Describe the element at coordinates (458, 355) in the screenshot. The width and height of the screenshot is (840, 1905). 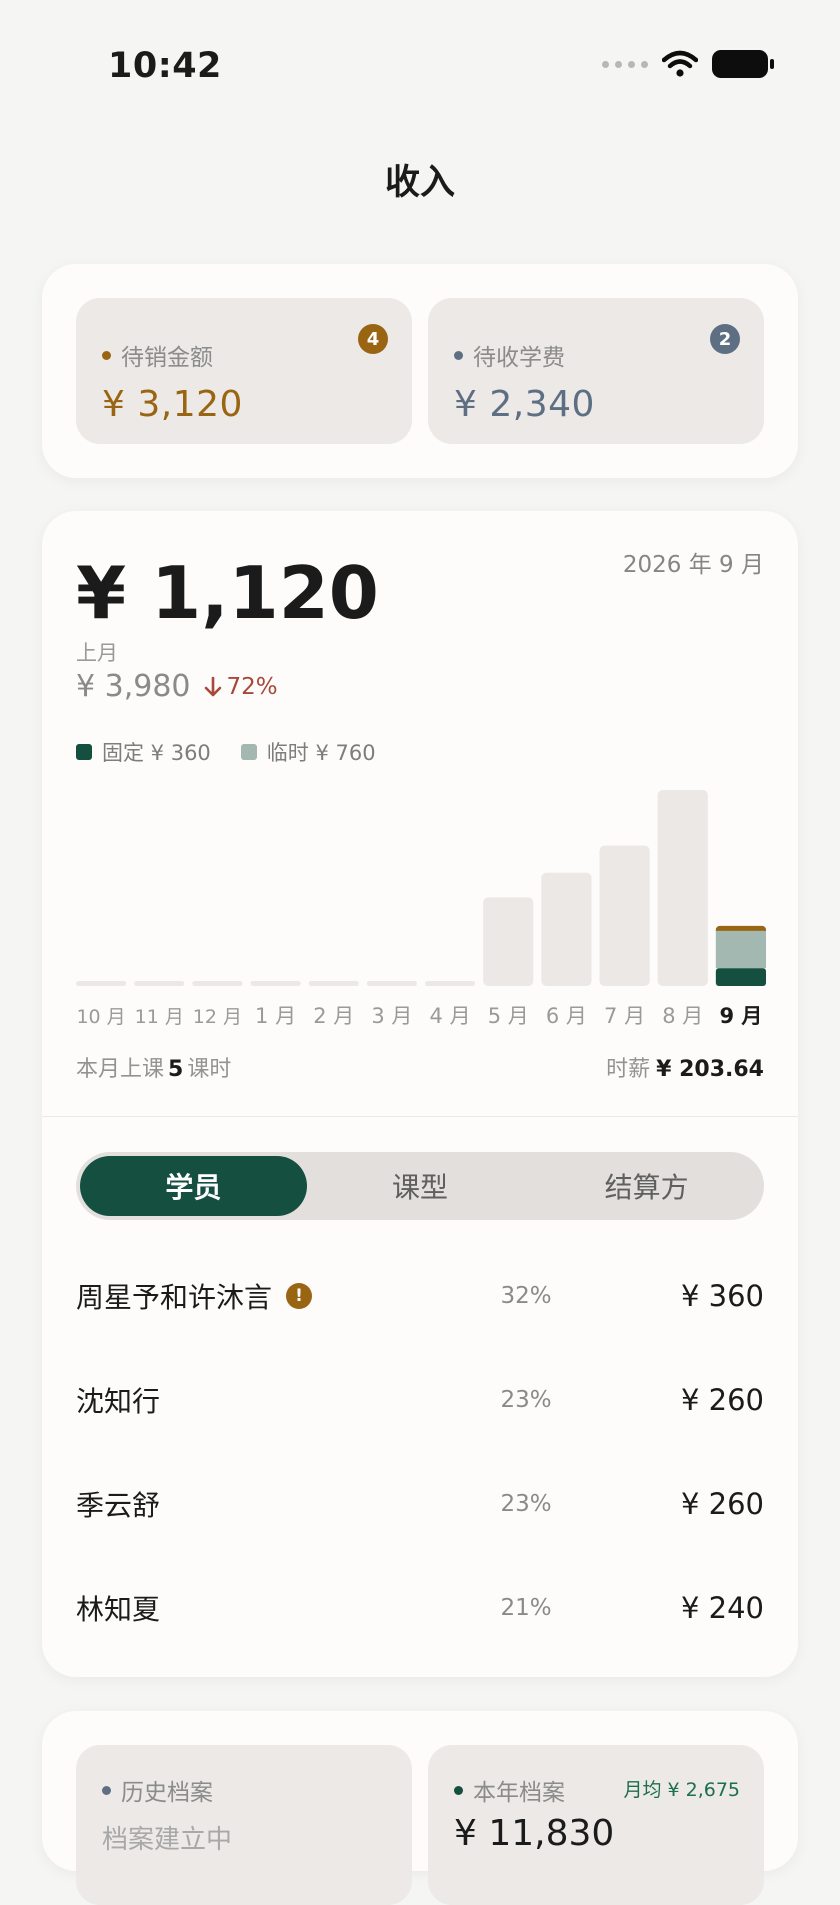
I see `tuition-dot-icon` at that location.